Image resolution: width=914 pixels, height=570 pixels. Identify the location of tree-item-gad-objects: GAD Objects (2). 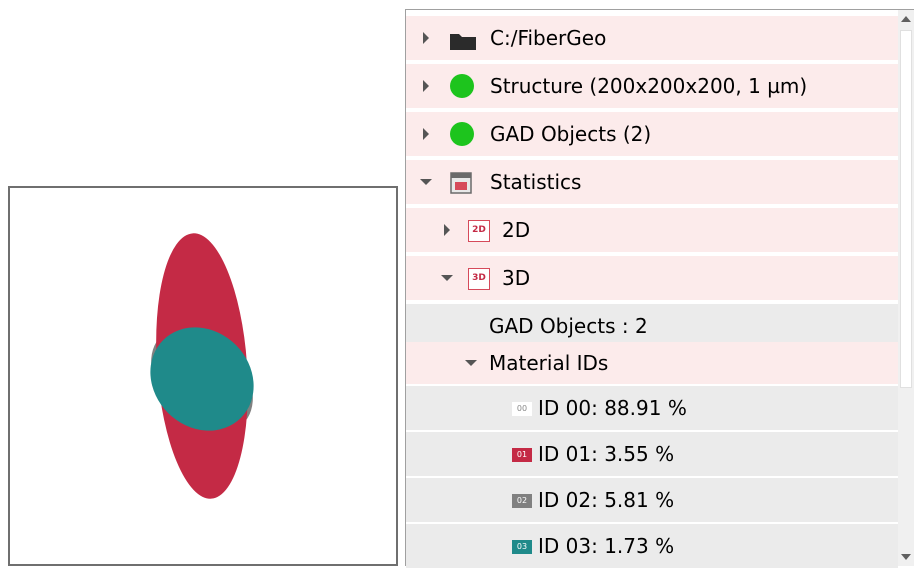
(652, 135).